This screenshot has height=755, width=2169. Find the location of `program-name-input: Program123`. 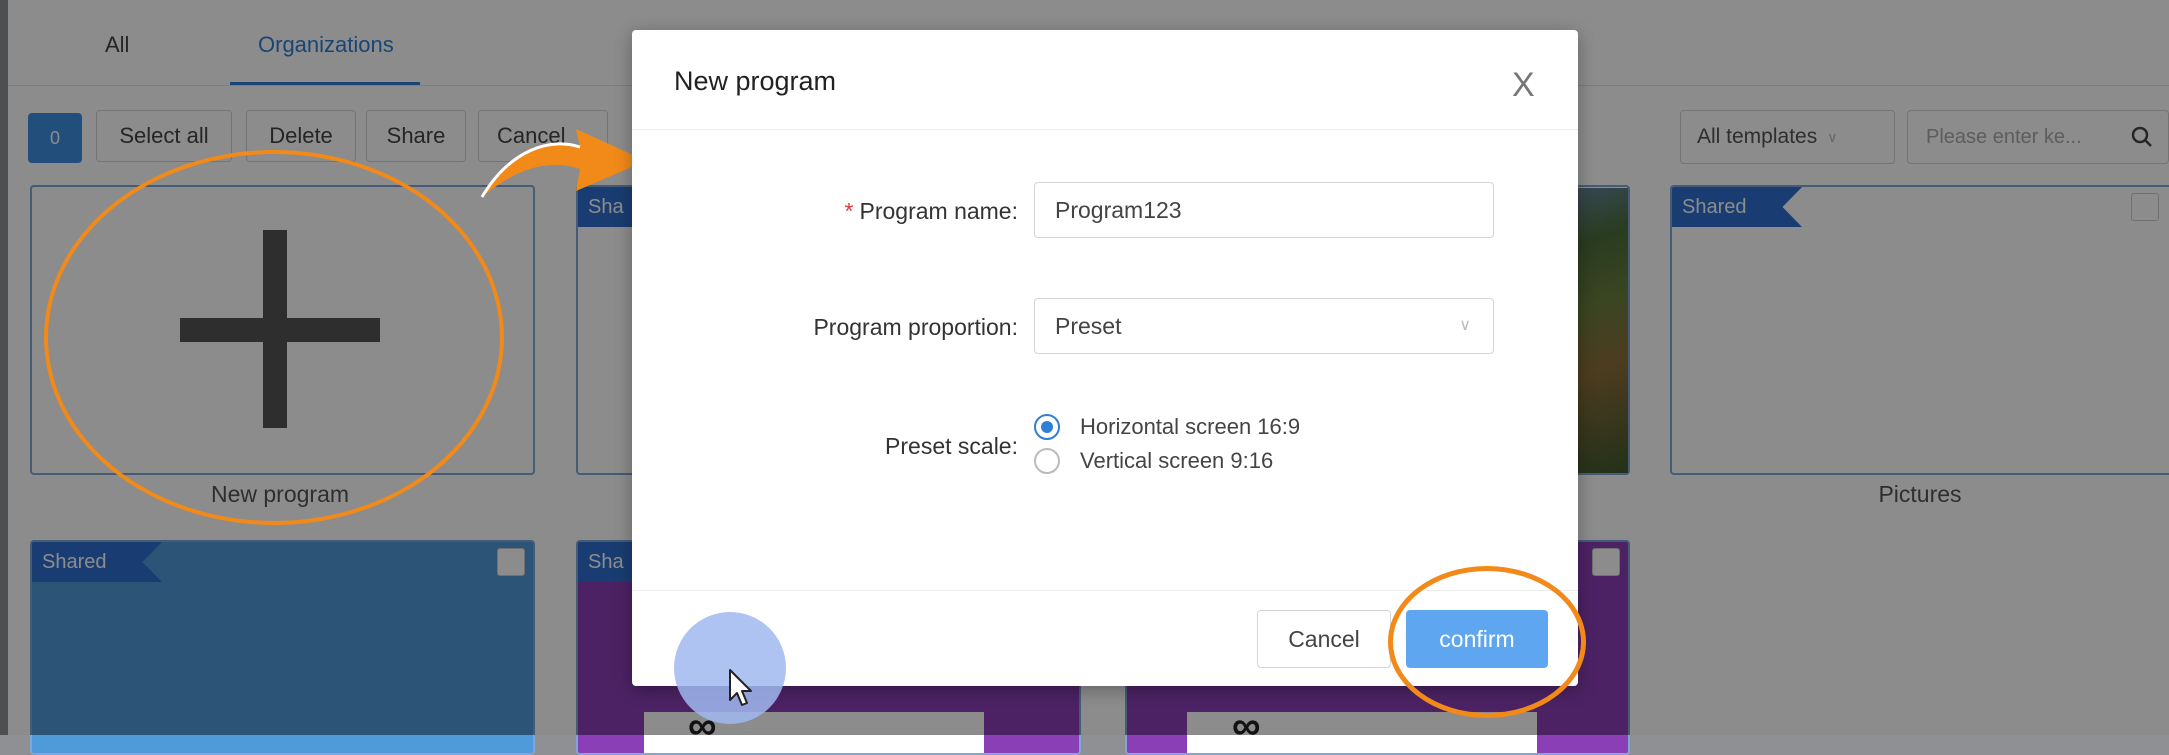

program-name-input: Program123 is located at coordinates (1264, 210).